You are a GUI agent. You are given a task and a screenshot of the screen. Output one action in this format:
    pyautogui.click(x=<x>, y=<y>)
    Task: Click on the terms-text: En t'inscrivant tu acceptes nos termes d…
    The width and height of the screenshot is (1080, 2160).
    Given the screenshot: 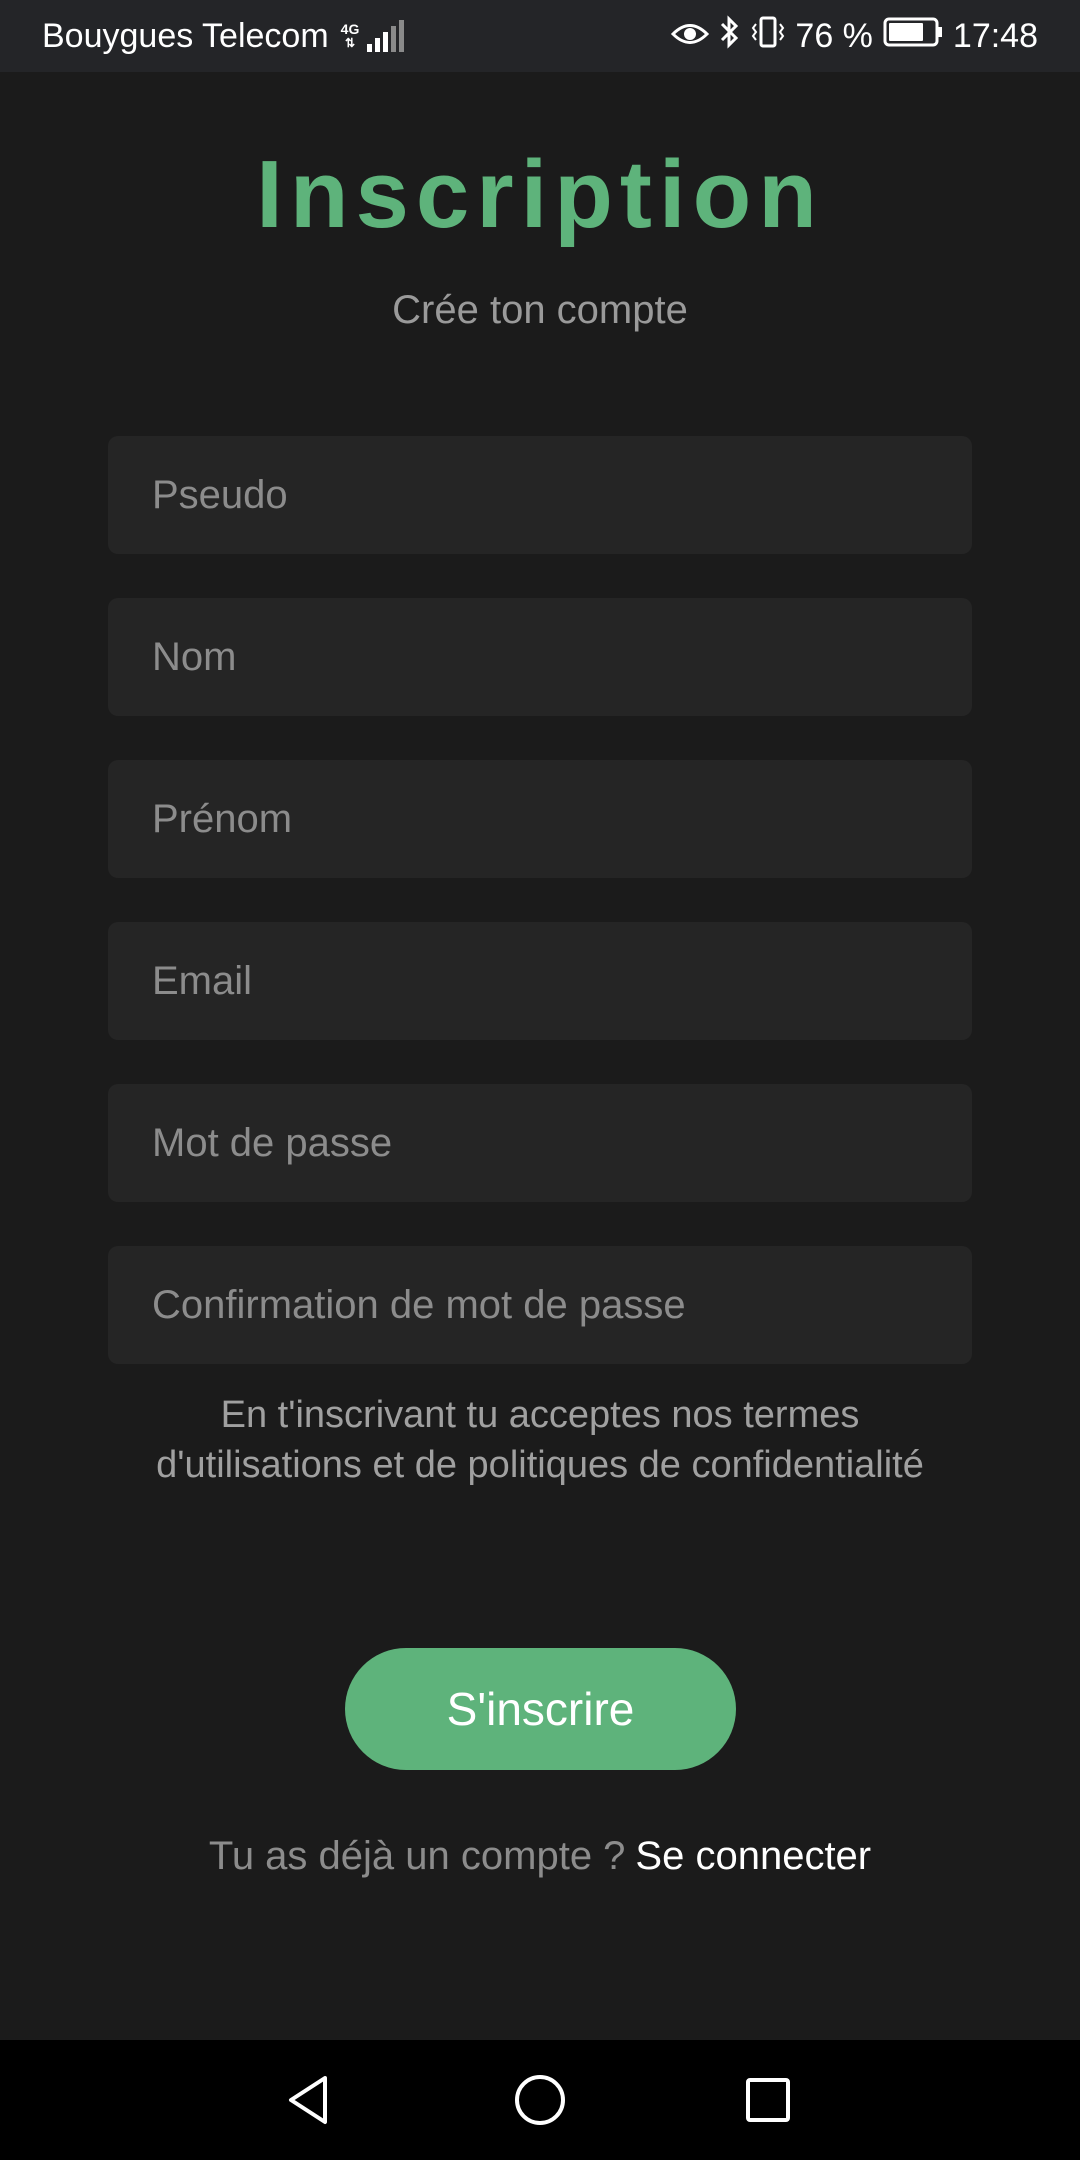 What is the action you would take?
    pyautogui.click(x=540, y=1440)
    